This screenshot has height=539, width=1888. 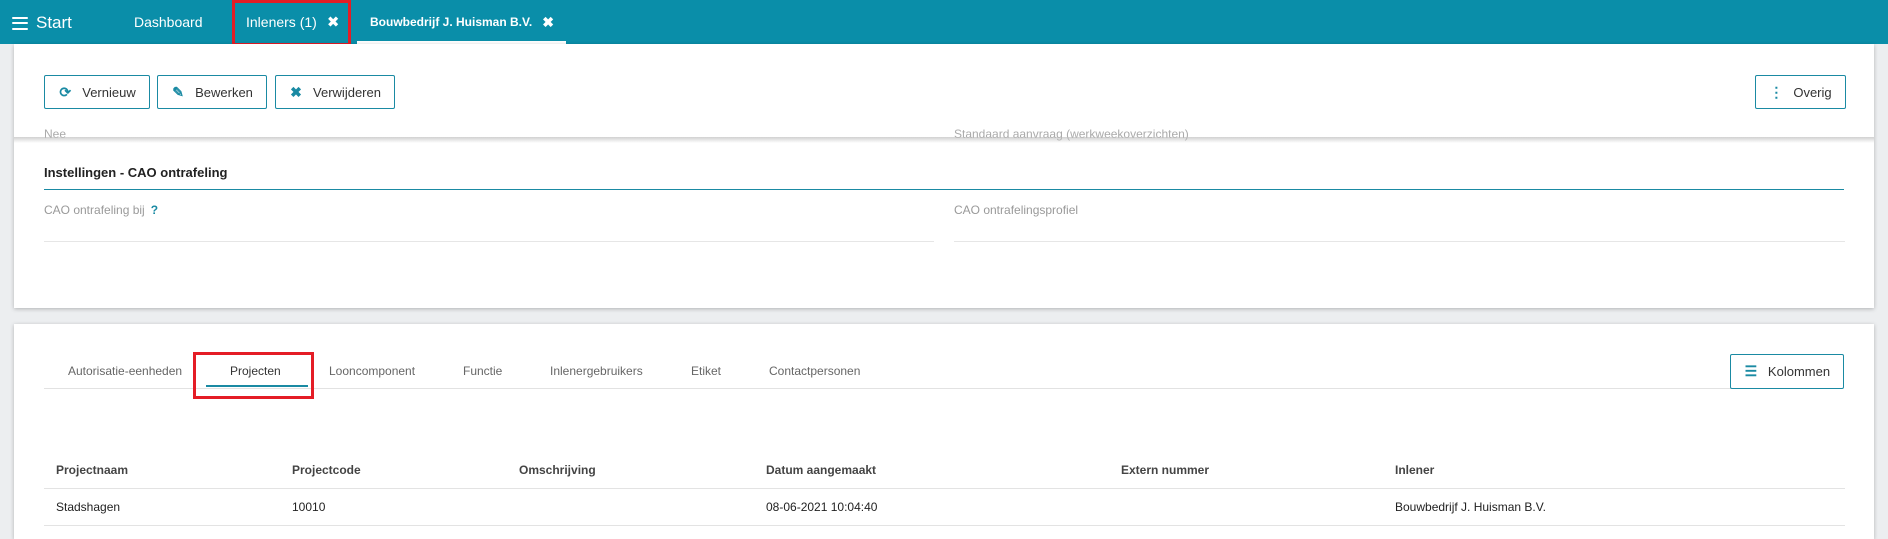 What do you see at coordinates (822, 507) in the screenshot?
I see `table-cell: 08-06-2021 10:04:40` at bounding box center [822, 507].